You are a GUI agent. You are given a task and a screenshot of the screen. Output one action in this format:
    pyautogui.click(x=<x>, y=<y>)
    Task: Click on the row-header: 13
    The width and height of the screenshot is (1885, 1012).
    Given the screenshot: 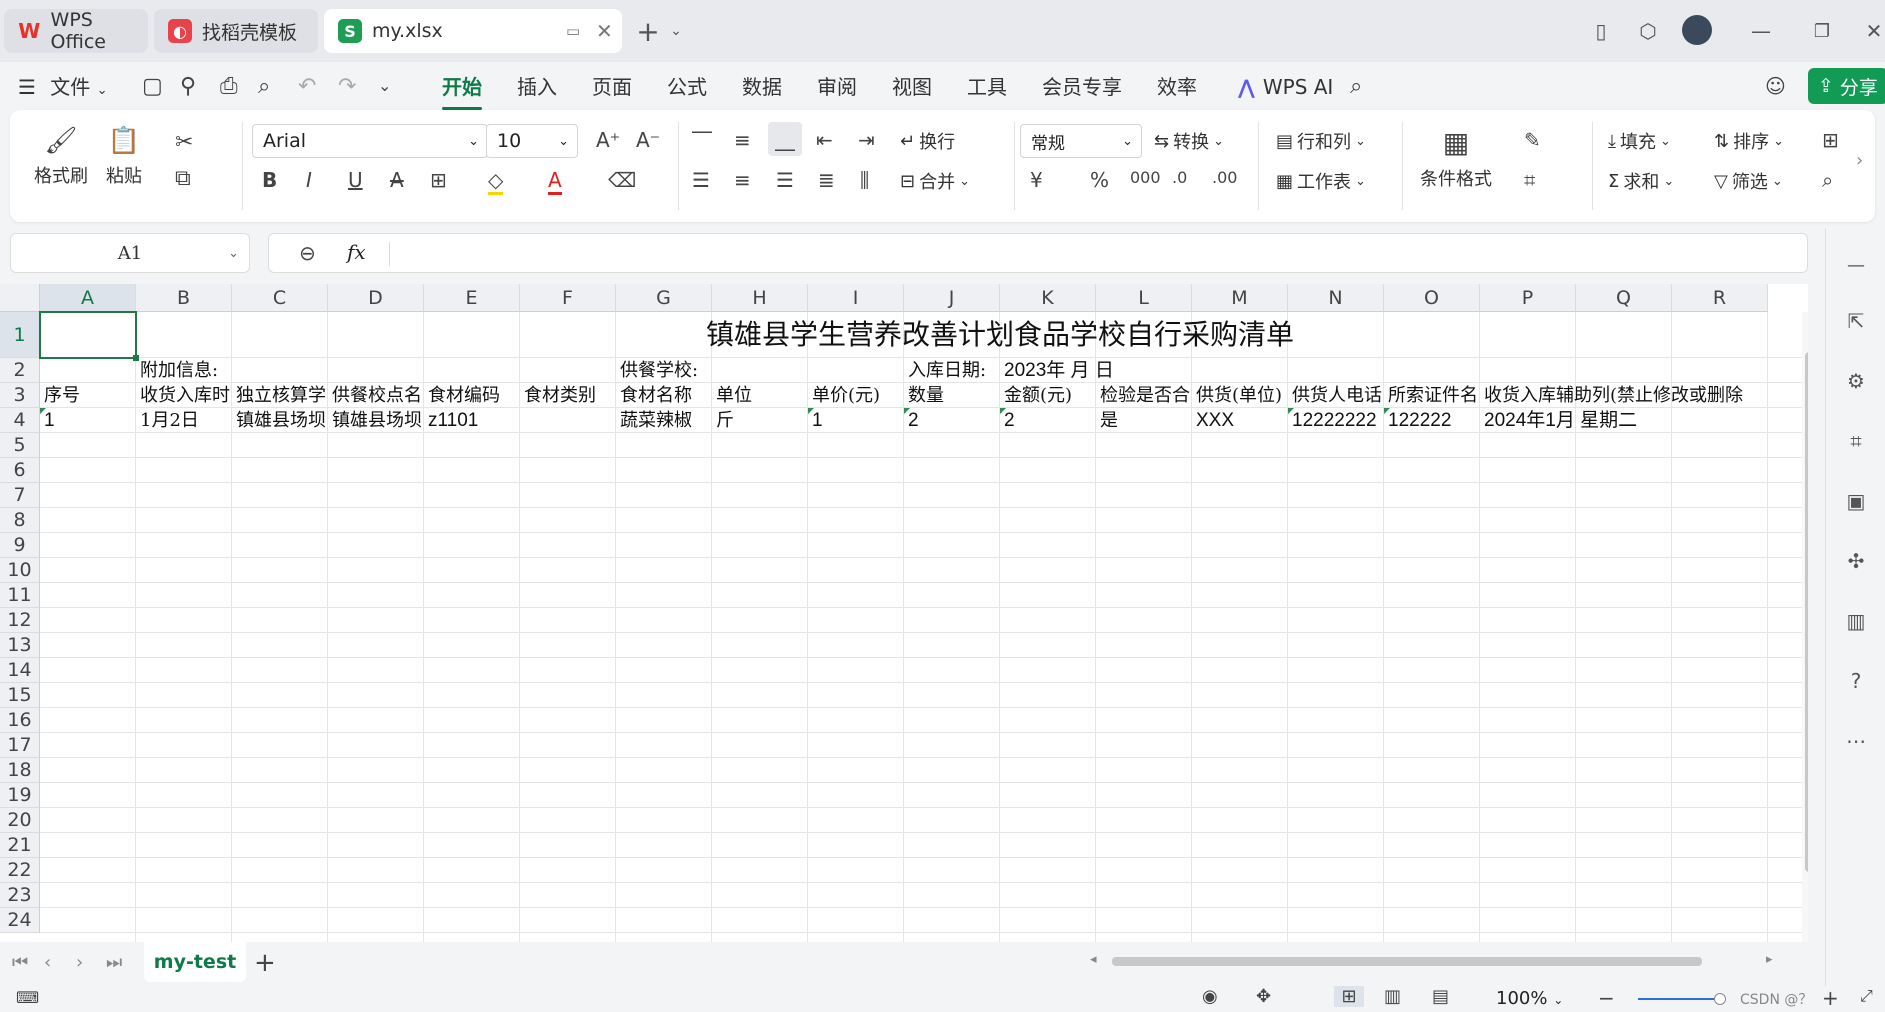 What is the action you would take?
    pyautogui.click(x=20, y=645)
    